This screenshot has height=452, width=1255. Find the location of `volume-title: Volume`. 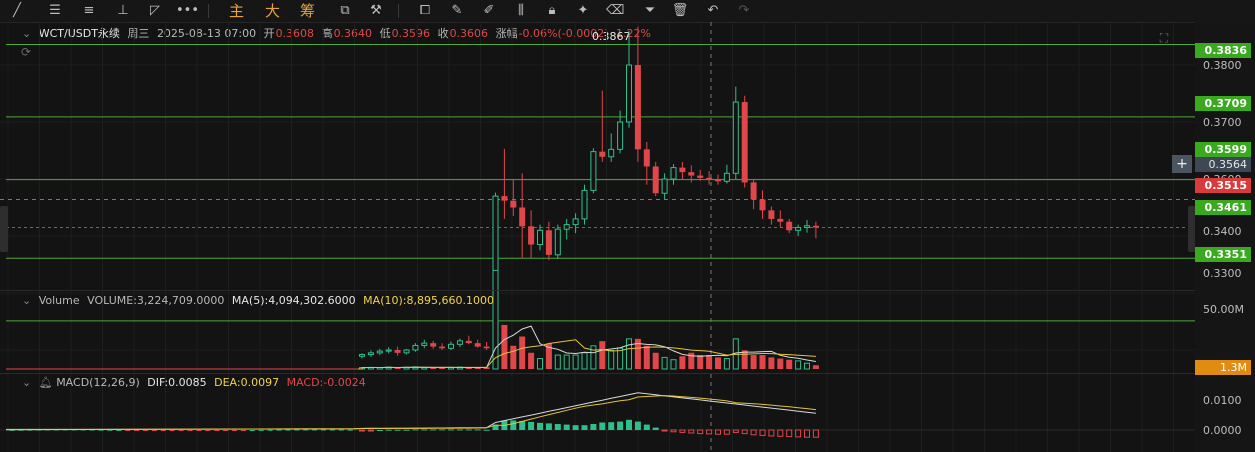

volume-title: Volume is located at coordinates (59, 300).